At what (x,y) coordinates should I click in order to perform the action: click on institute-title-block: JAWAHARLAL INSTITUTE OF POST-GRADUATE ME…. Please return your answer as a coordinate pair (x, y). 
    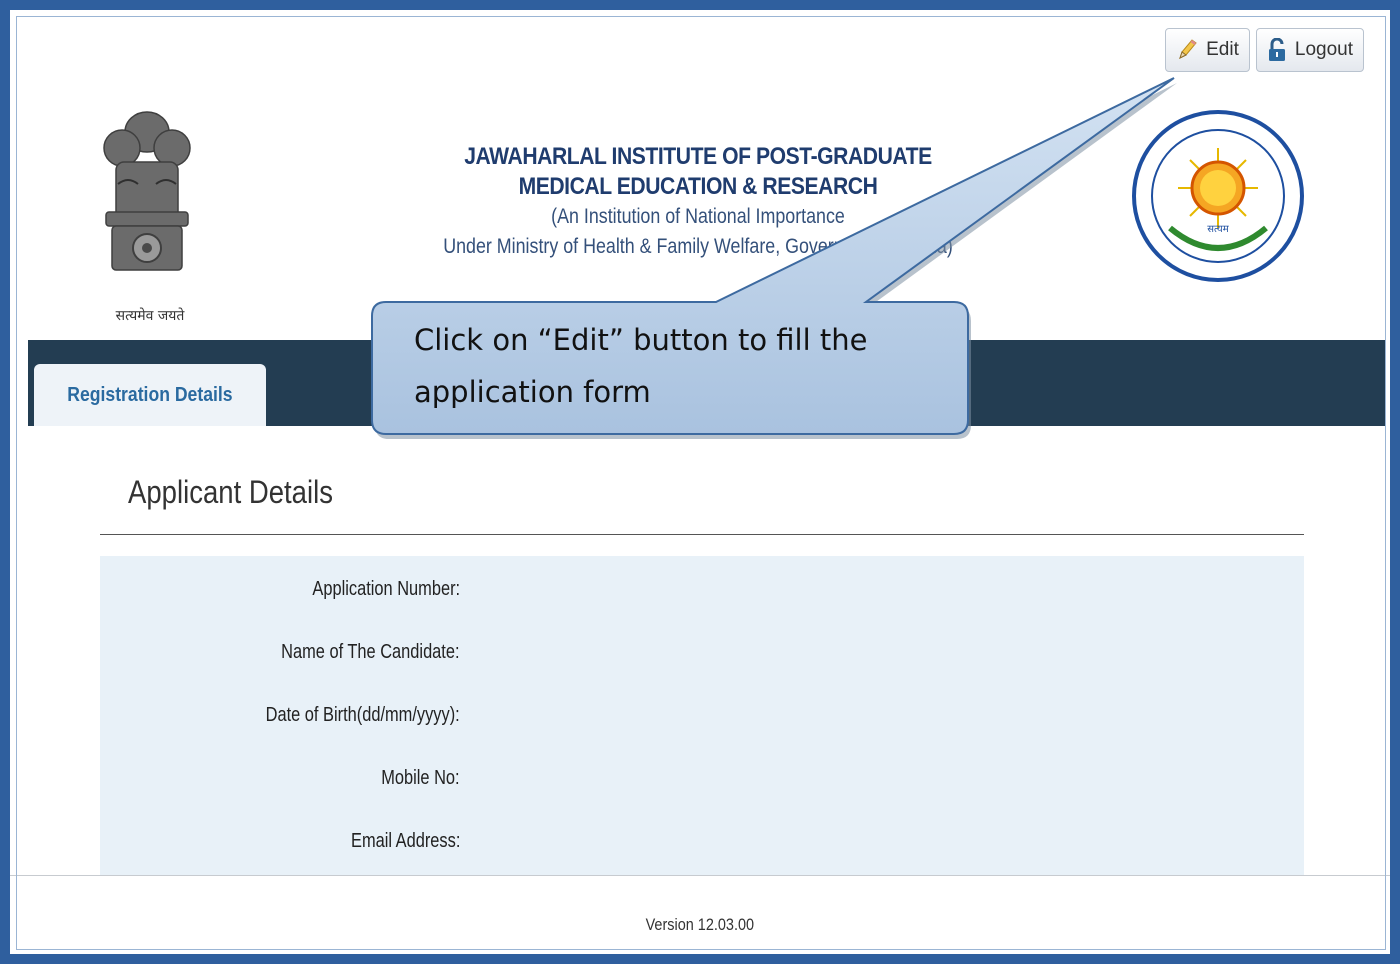
    Looking at the image, I should click on (698, 202).